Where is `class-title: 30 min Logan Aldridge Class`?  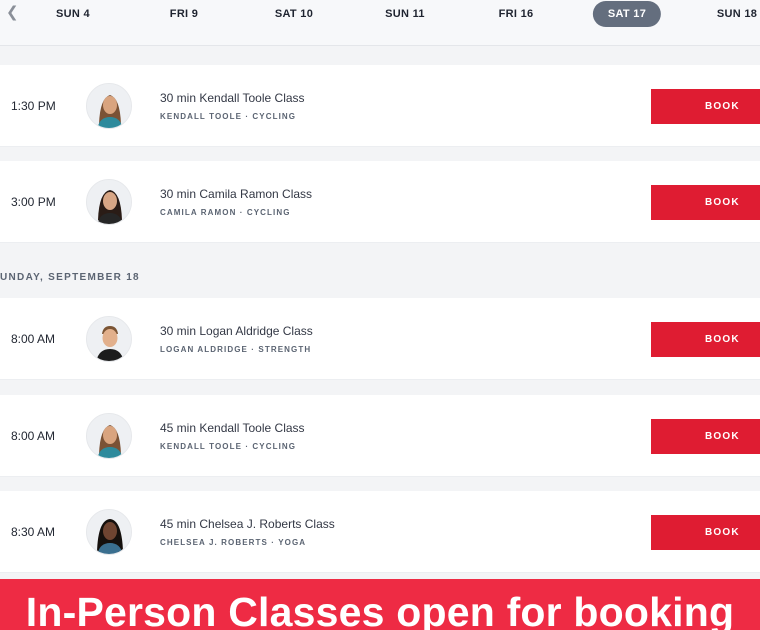 class-title: 30 min Logan Aldridge Class is located at coordinates (236, 331).